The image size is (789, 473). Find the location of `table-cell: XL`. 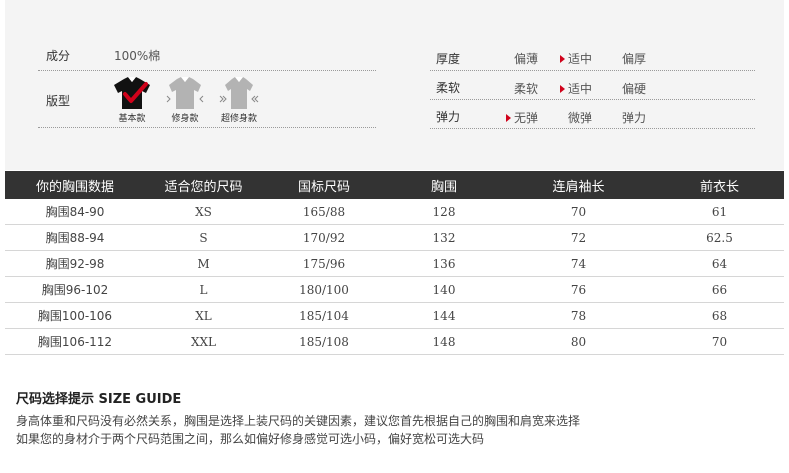

table-cell: XL is located at coordinates (203, 315).